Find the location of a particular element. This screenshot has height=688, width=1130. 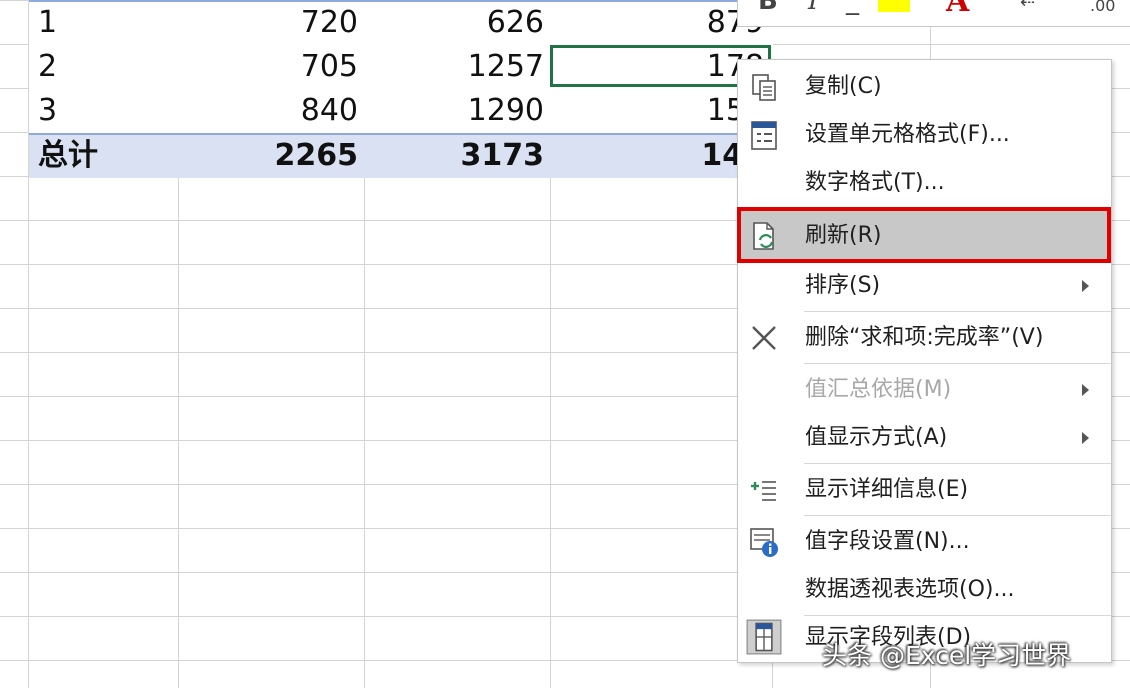

highlight-color-icon is located at coordinates (894, 6).